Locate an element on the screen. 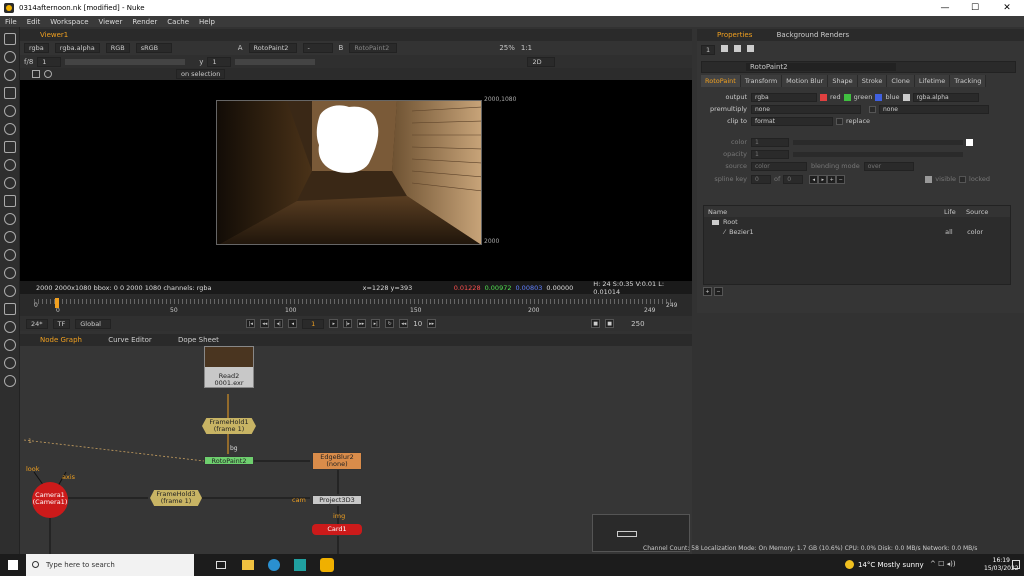 The height and width of the screenshot is (576, 1024). next-key-button: ▸▸ is located at coordinates (362, 323).